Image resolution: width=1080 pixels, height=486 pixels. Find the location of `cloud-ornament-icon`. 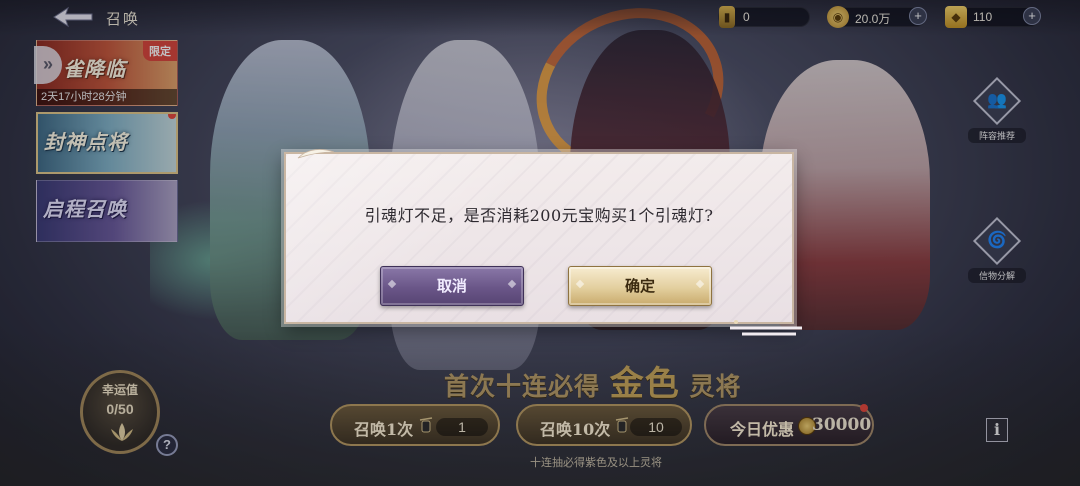

cloud-ornament-icon is located at coordinates (766, 328).